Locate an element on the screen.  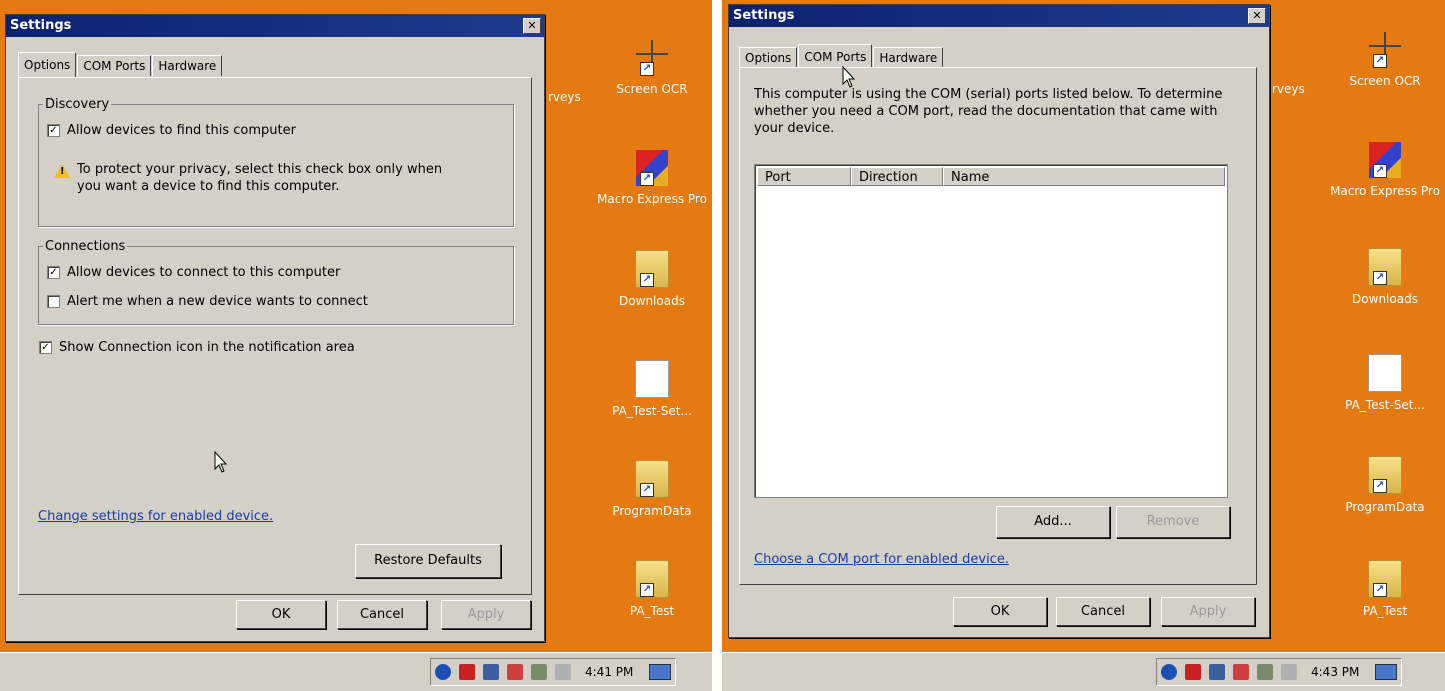
desktop-icon-label-partial: rveys is located at coordinates (1288, 89).